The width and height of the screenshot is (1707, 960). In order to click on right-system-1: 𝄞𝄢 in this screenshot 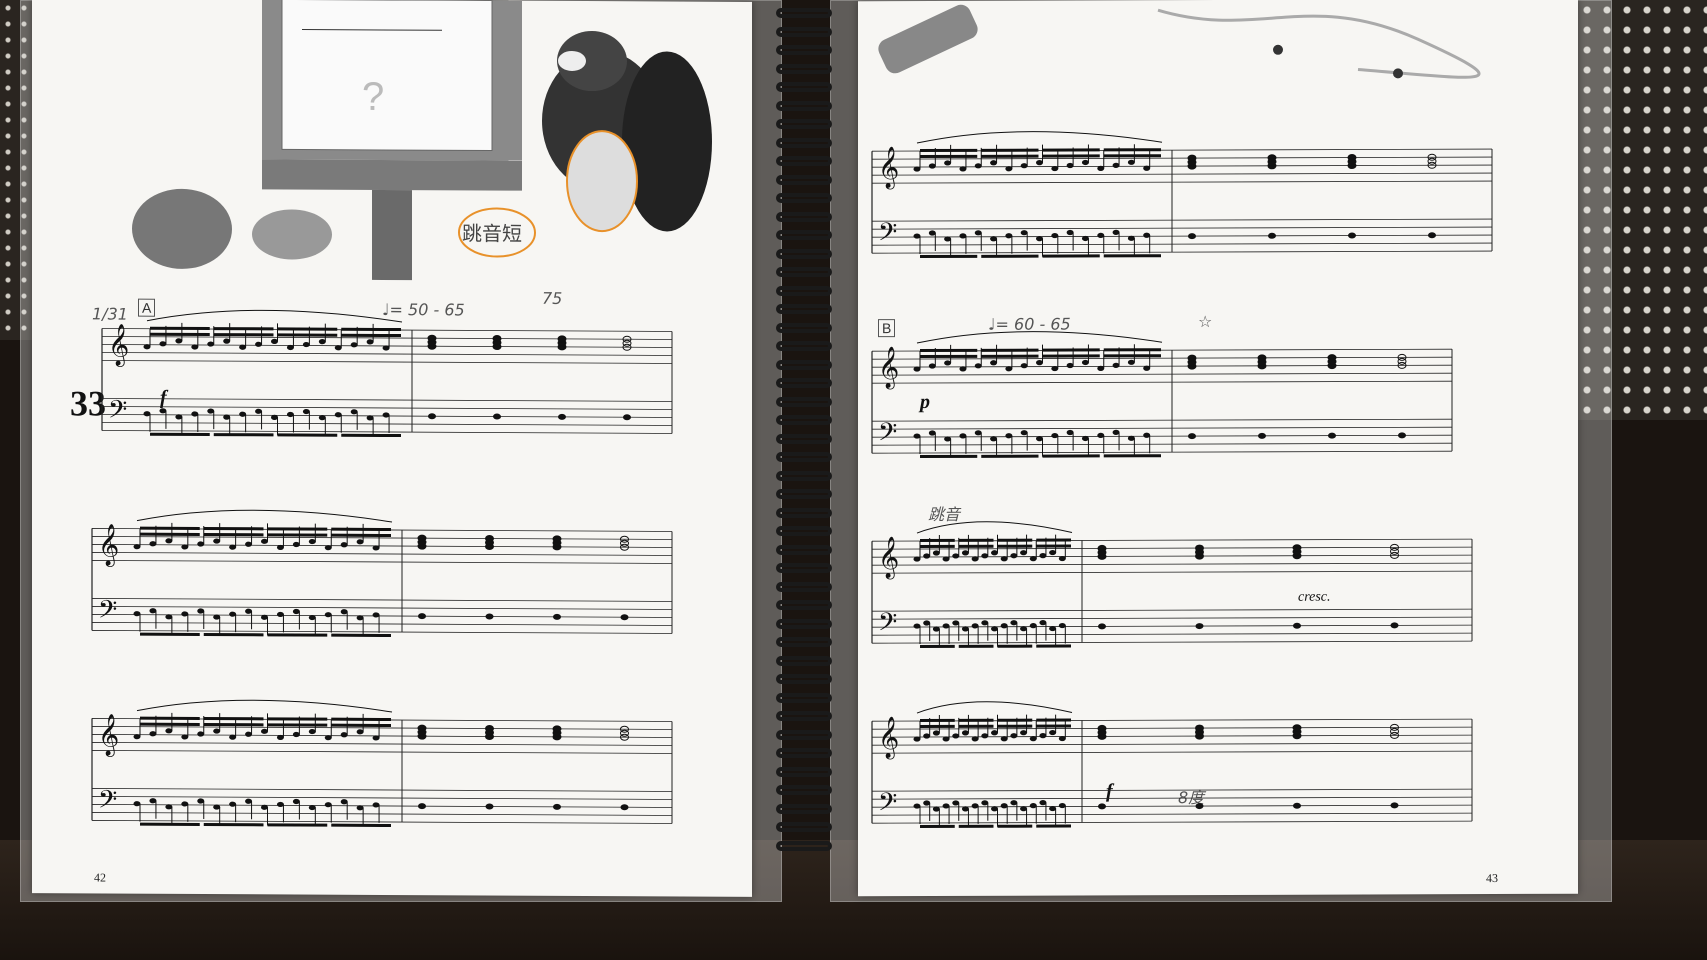, I will do `click(1182, 195)`.